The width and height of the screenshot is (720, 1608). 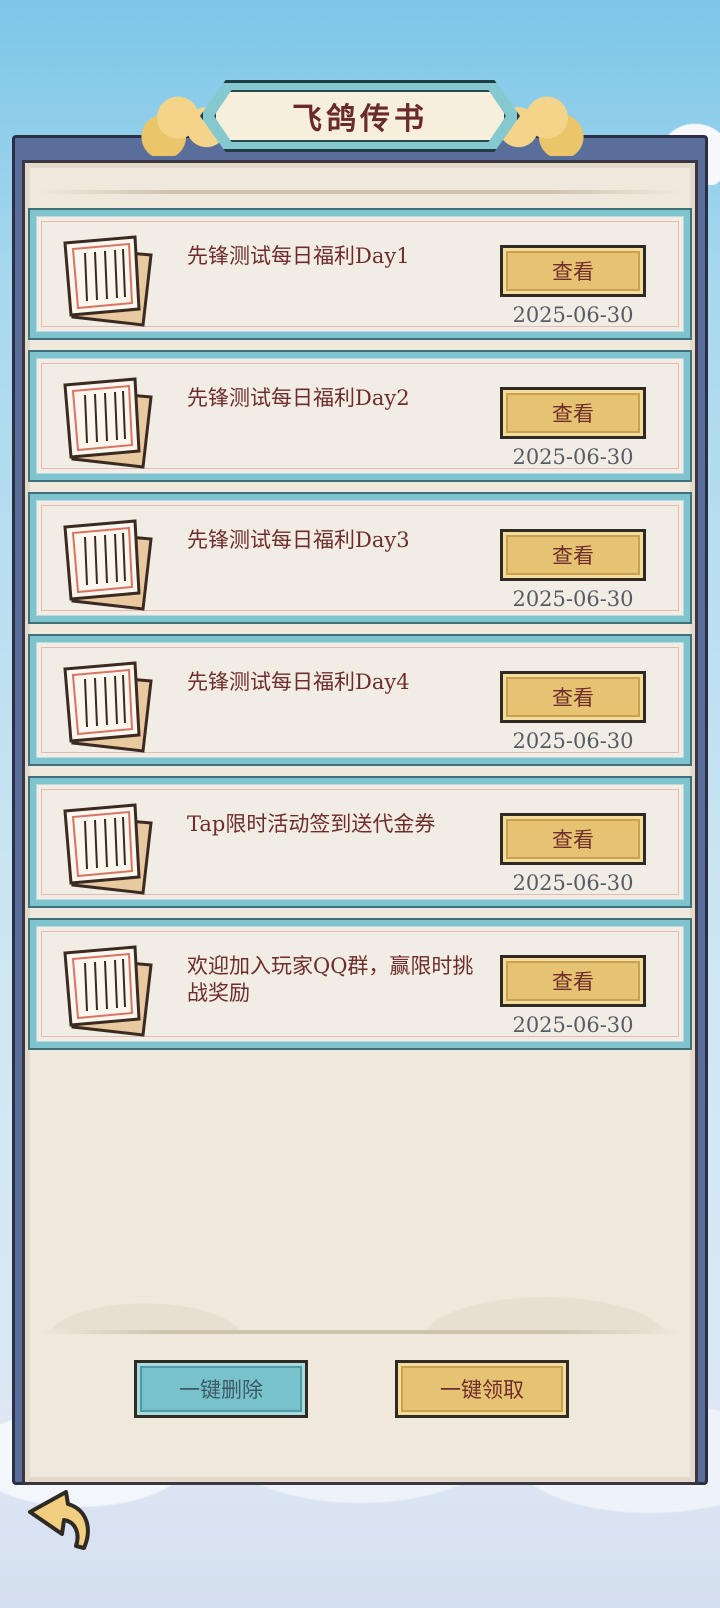 I want to click on mail-item: Tap限时活动签到送代金券 查看 2025-06-30, so click(x=360, y=842).